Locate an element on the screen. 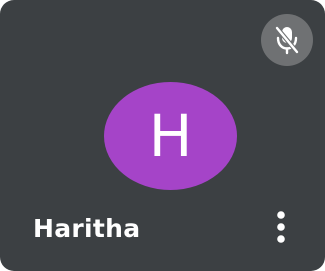 Image resolution: width=325 pixels, height=271 pixels. more-vert-icon is located at coordinates (281, 227).